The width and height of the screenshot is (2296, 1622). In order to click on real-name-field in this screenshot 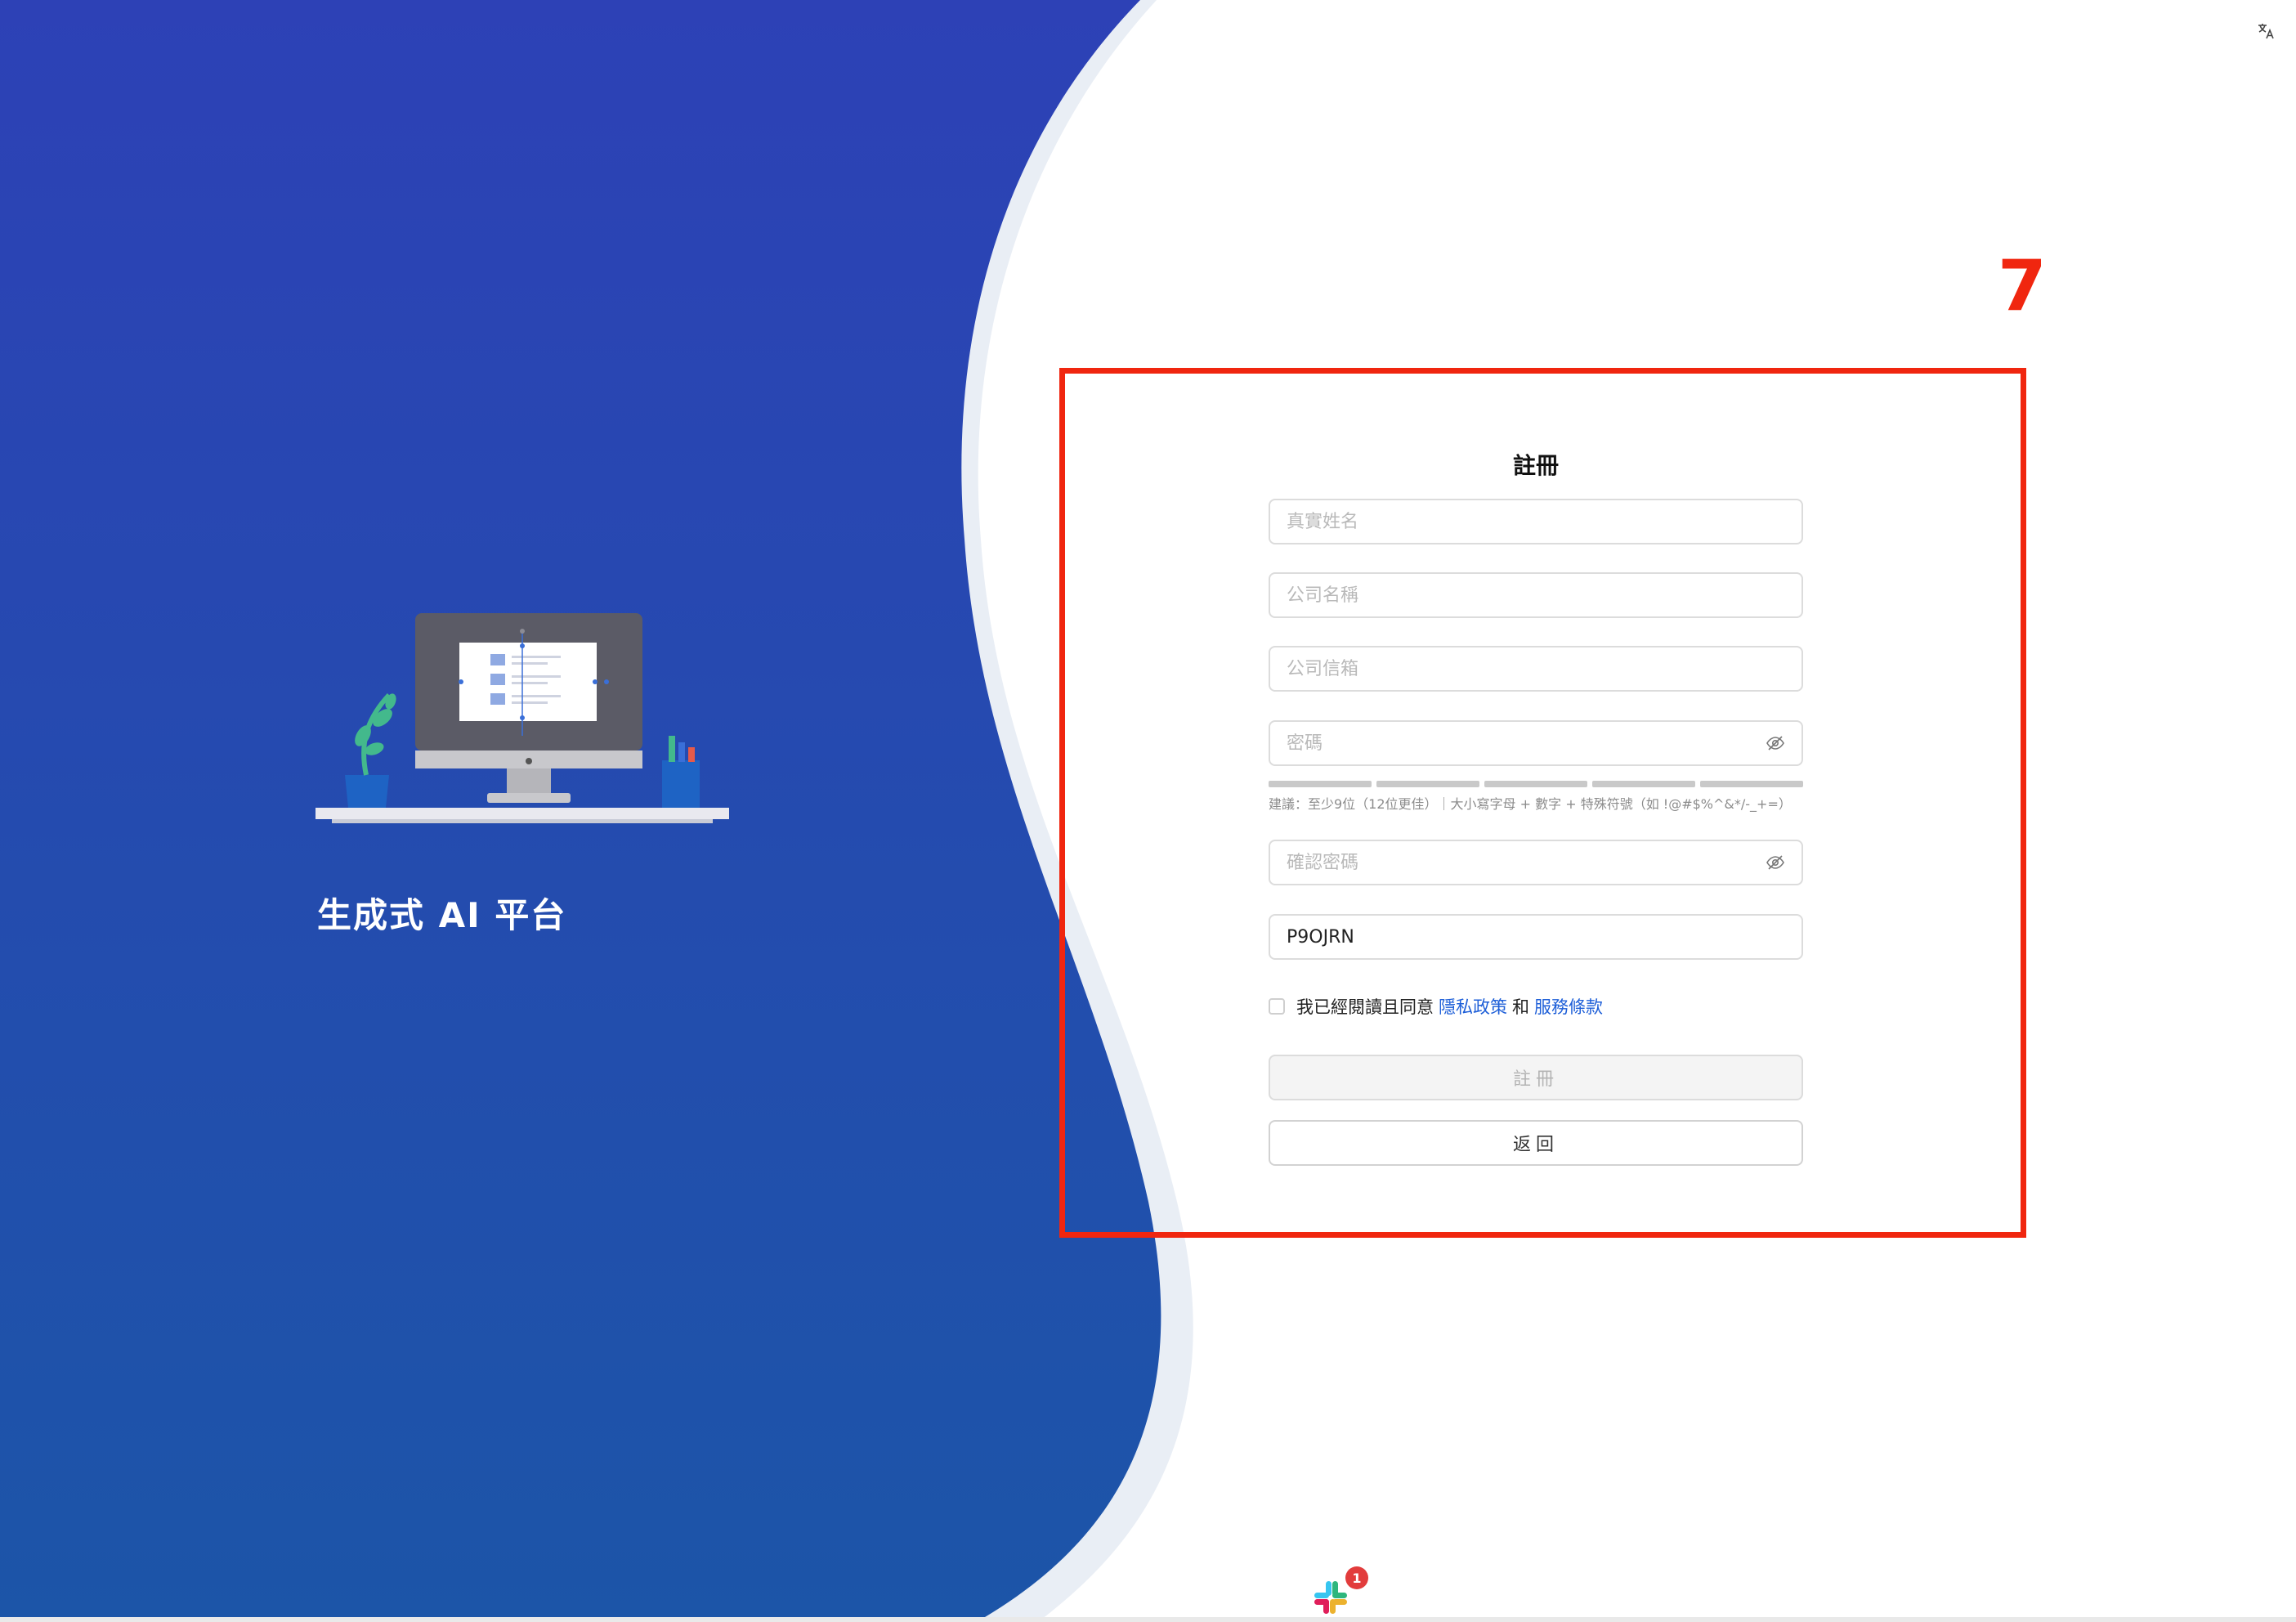, I will do `click(1536, 521)`.